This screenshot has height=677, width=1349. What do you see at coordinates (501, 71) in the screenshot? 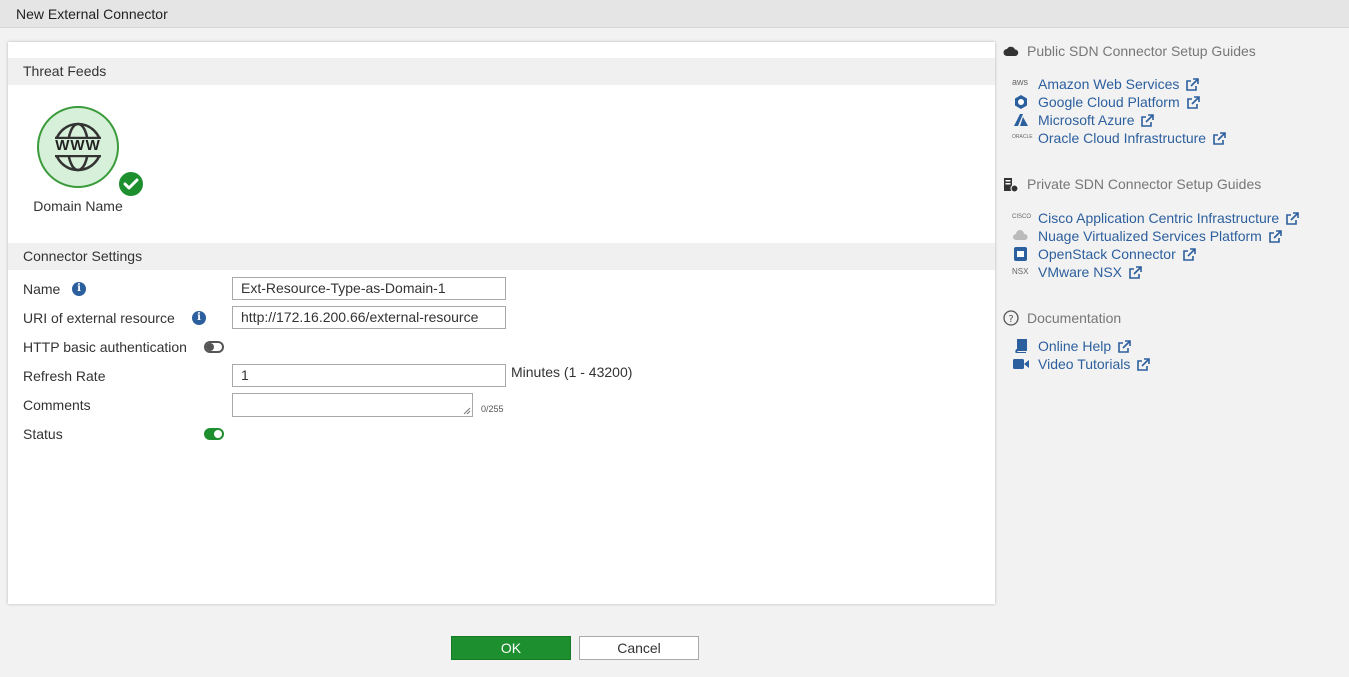
I see `threat-feeds-heading: Threat Feeds` at bounding box center [501, 71].